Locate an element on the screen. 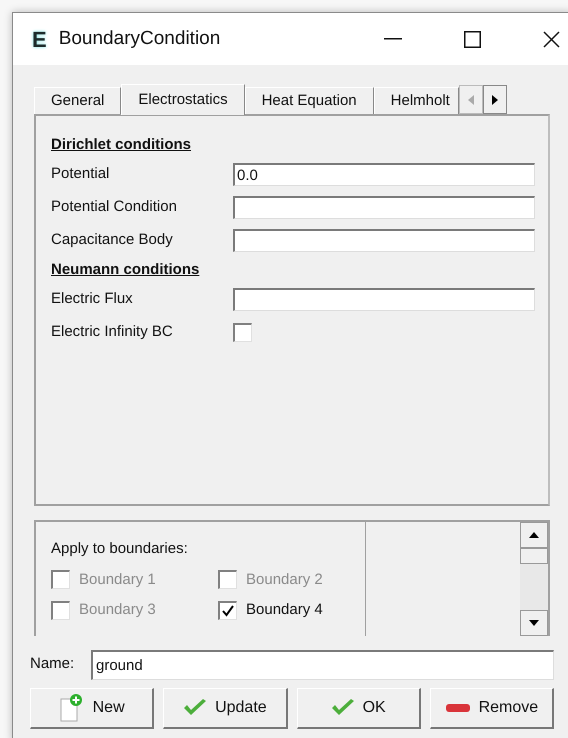  input-field: 0.0 is located at coordinates (384, 174).